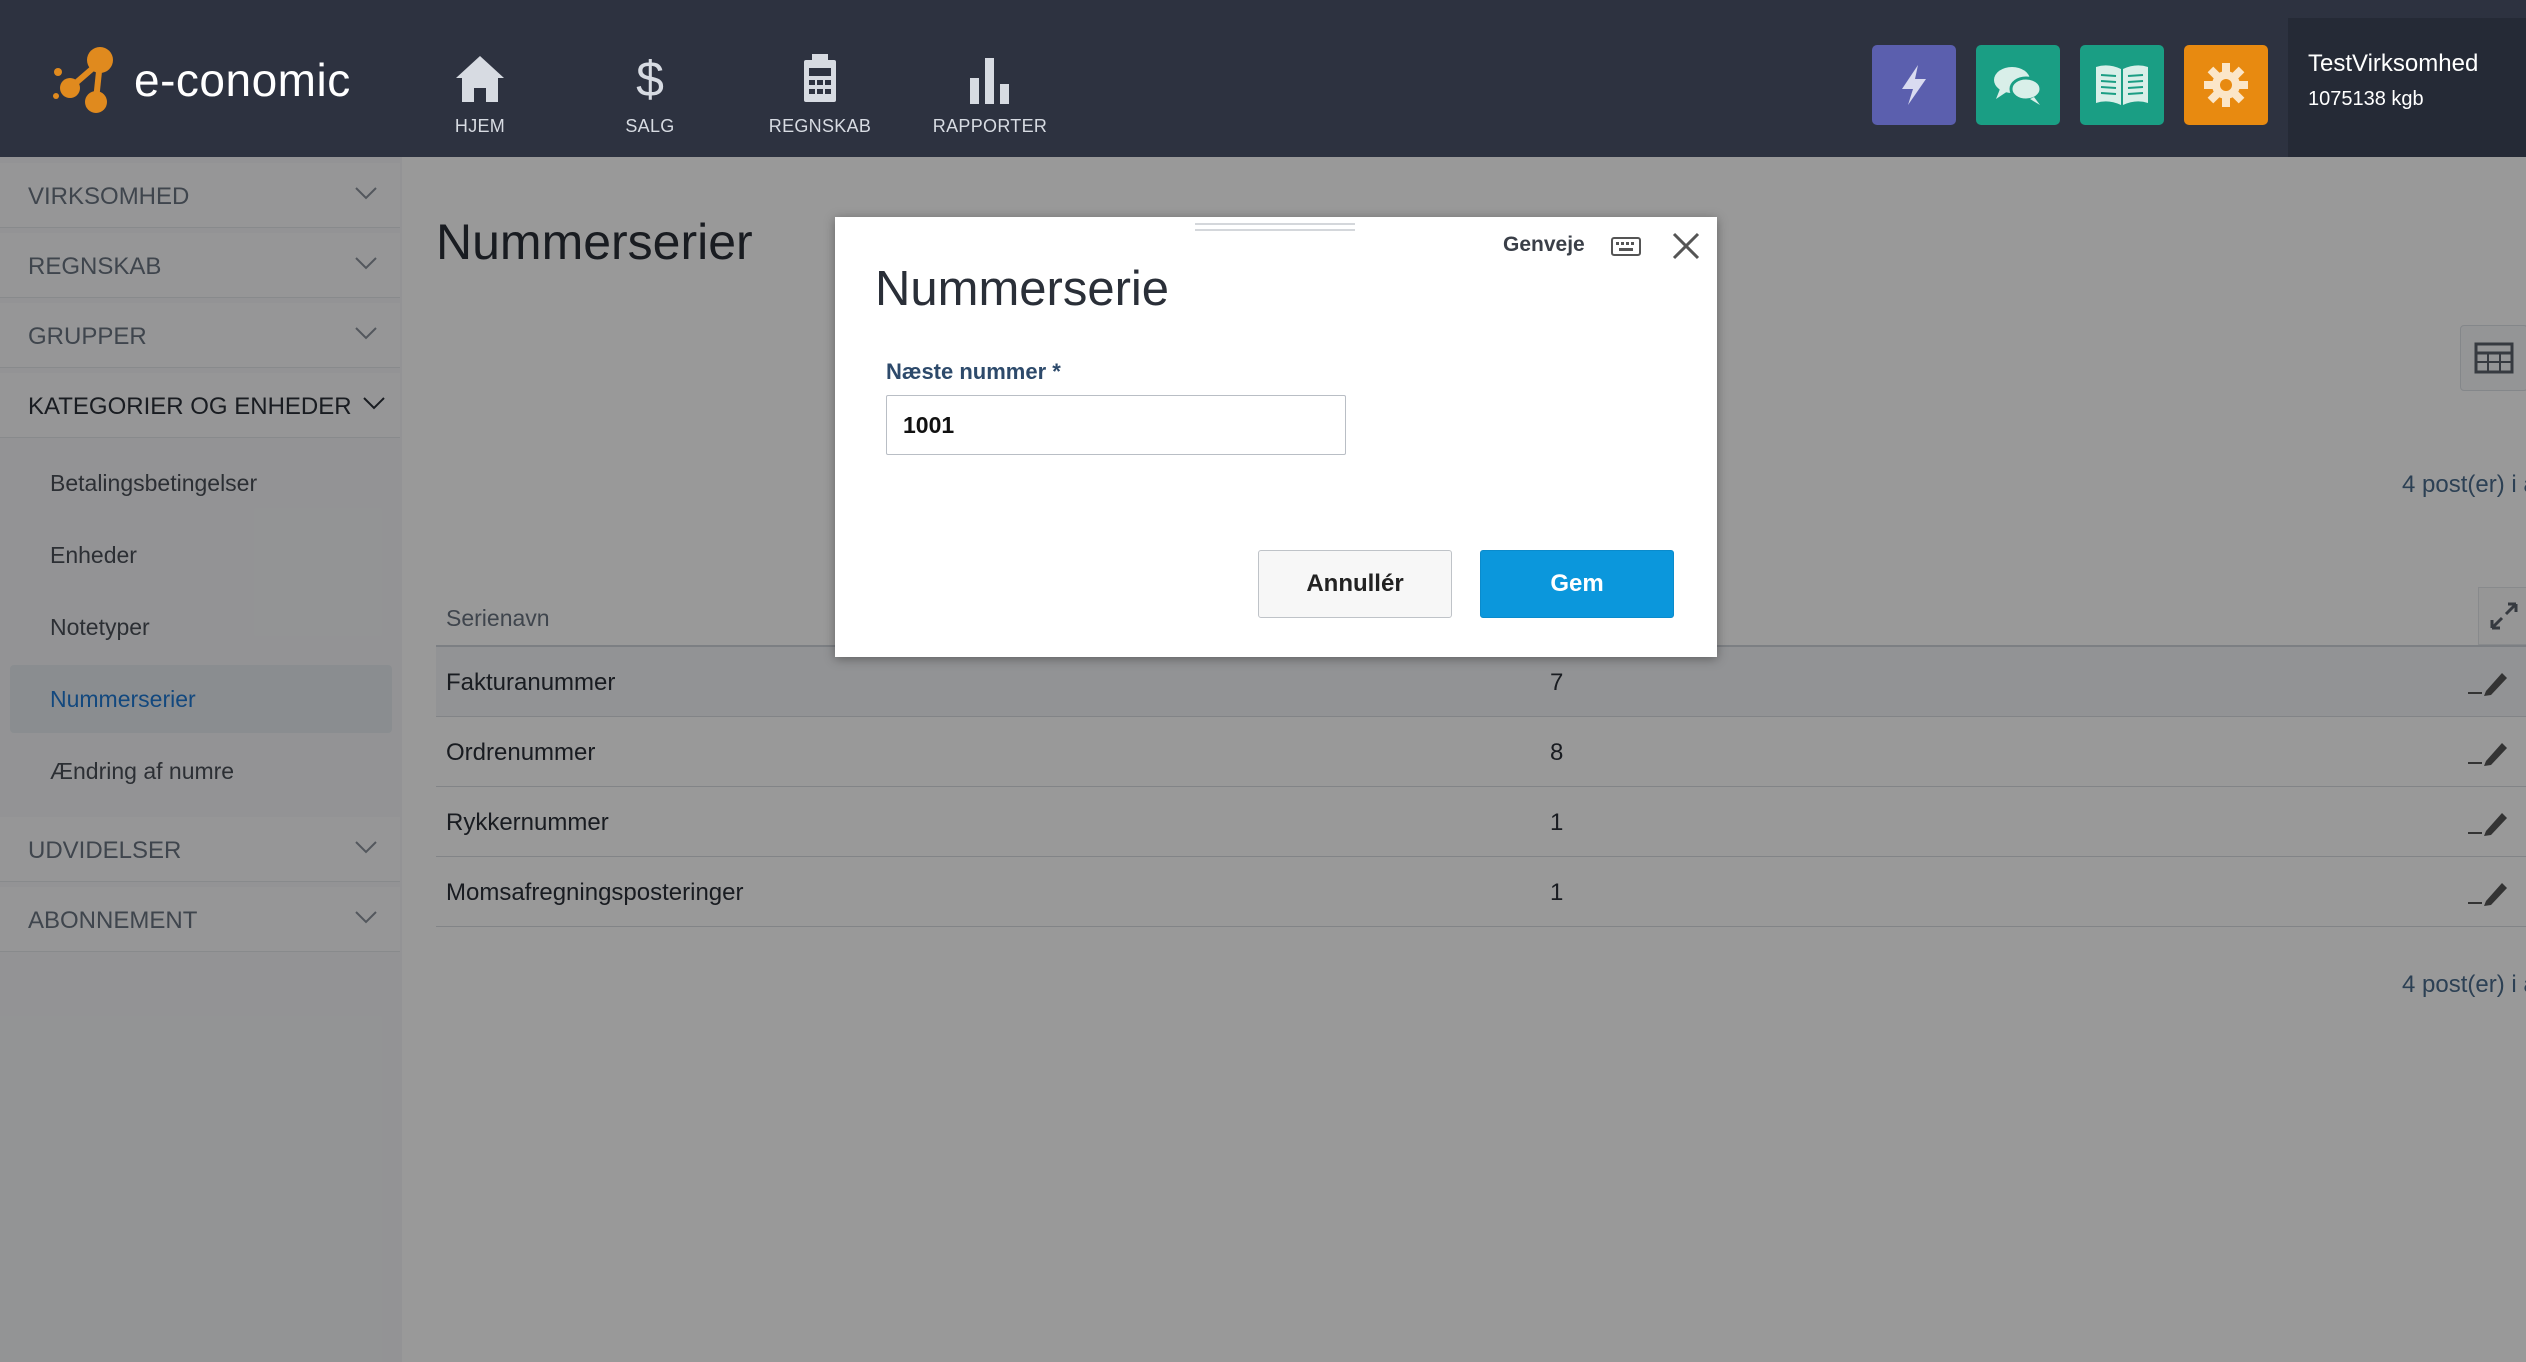  Describe the element at coordinates (650, 126) in the screenshot. I see `nav-sales-label: SALG` at that location.